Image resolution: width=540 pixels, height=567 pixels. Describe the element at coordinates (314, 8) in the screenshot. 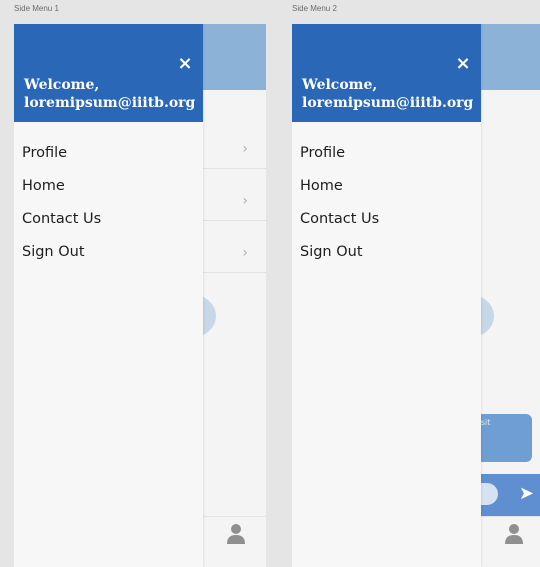

I see `frame-label-side-menu-2: Side Menu 2` at that location.